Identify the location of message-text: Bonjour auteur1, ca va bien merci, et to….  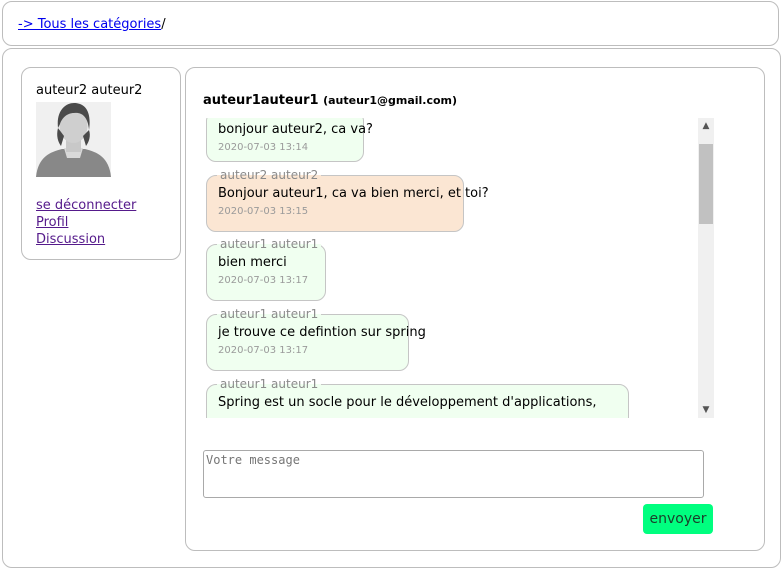
(353, 193).